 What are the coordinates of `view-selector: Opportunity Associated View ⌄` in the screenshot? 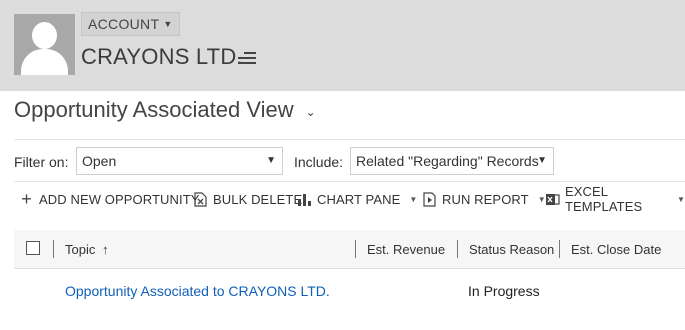 It's located at (165, 110).